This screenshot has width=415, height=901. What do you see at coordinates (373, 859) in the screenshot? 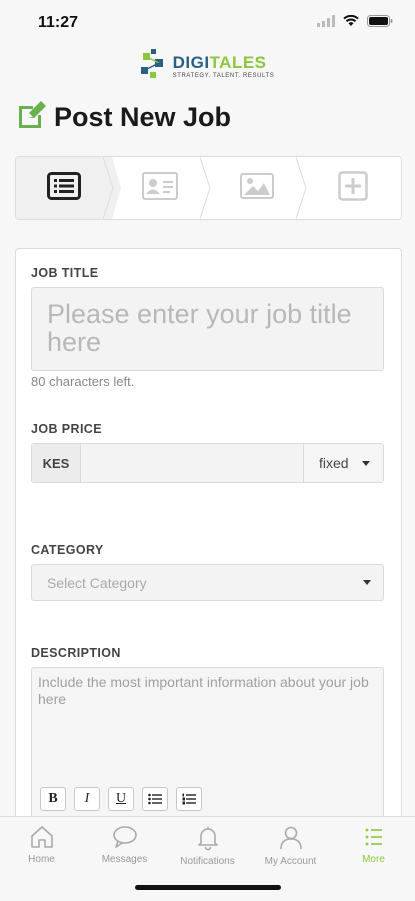
I see `tab-more-label: More` at bounding box center [373, 859].